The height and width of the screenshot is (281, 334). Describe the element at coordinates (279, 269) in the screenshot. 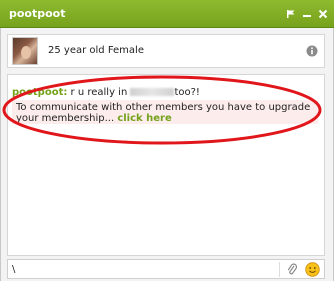

I see `input-divider` at that location.